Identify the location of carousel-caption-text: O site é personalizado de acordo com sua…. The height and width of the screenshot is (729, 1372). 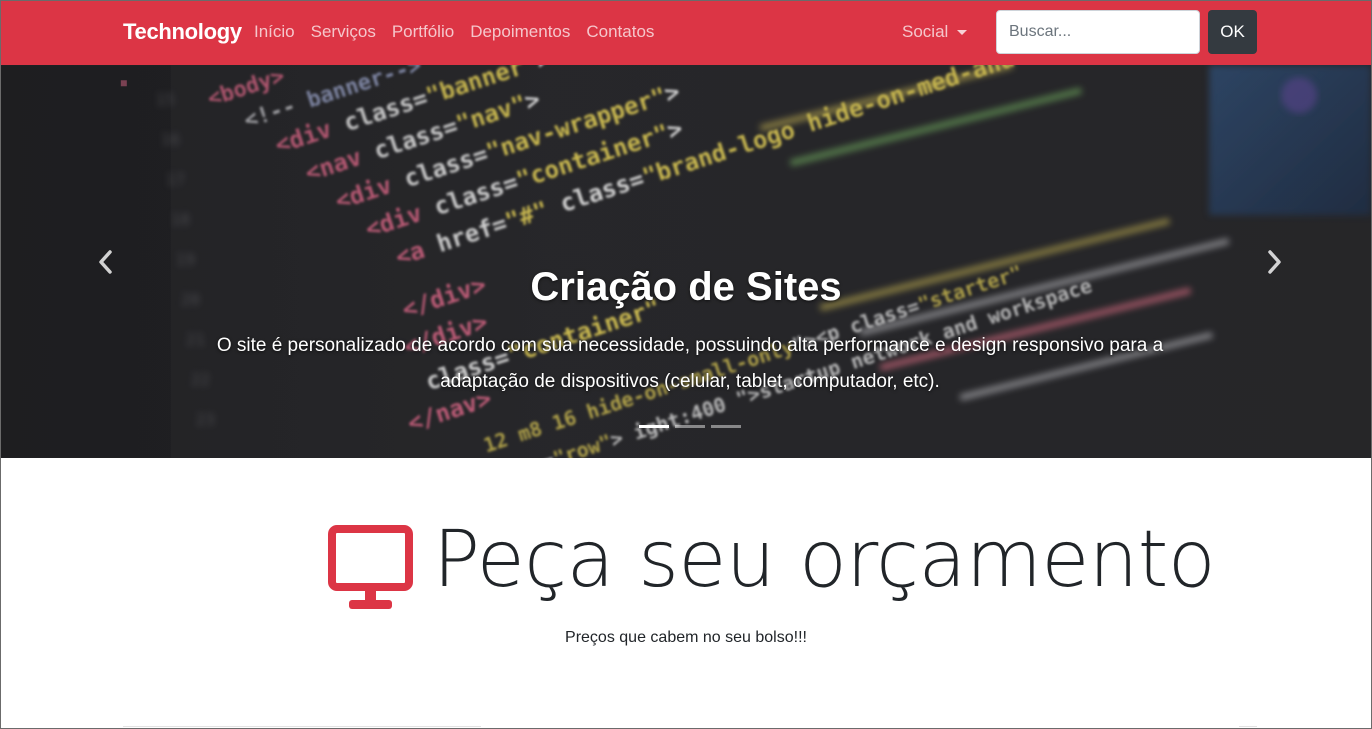
(690, 363).